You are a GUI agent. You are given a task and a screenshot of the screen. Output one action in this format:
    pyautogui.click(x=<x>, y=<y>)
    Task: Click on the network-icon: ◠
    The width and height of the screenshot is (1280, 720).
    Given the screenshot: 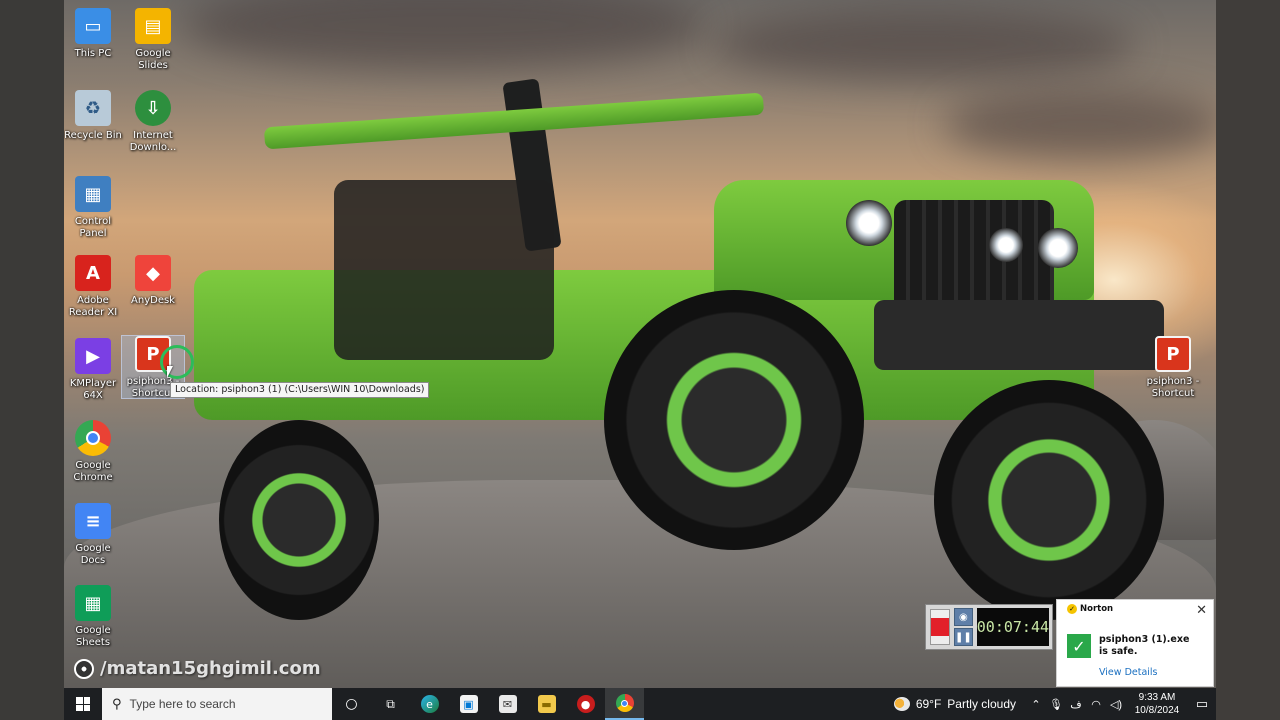 What is the action you would take?
    pyautogui.click(x=1096, y=704)
    